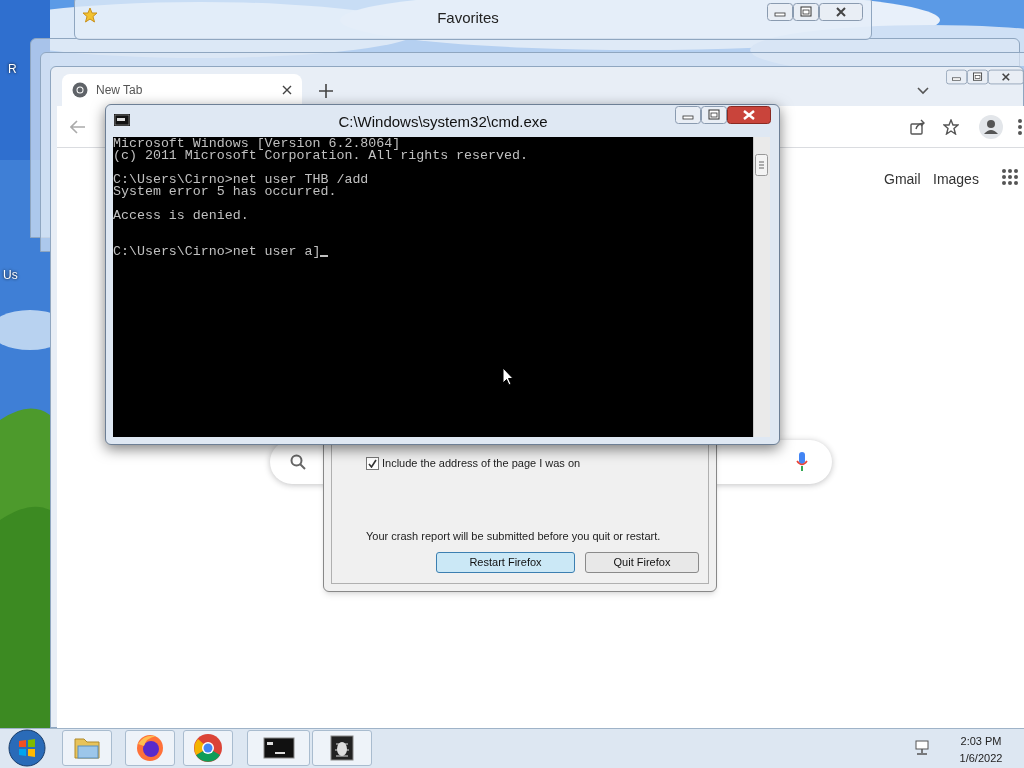 This screenshot has height=768, width=1024. Describe the element at coordinates (642, 562) in the screenshot. I see `dialog-button: Quit Firefox` at that location.